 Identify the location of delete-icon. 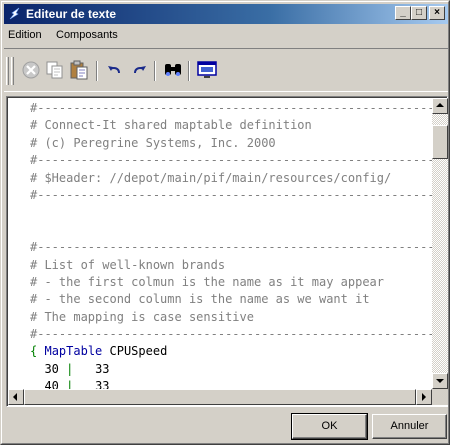
(31, 70).